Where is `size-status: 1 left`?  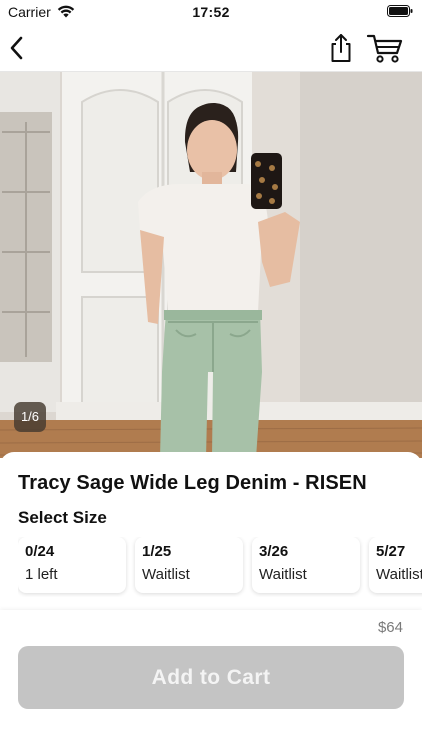 size-status: 1 left is located at coordinates (41, 574).